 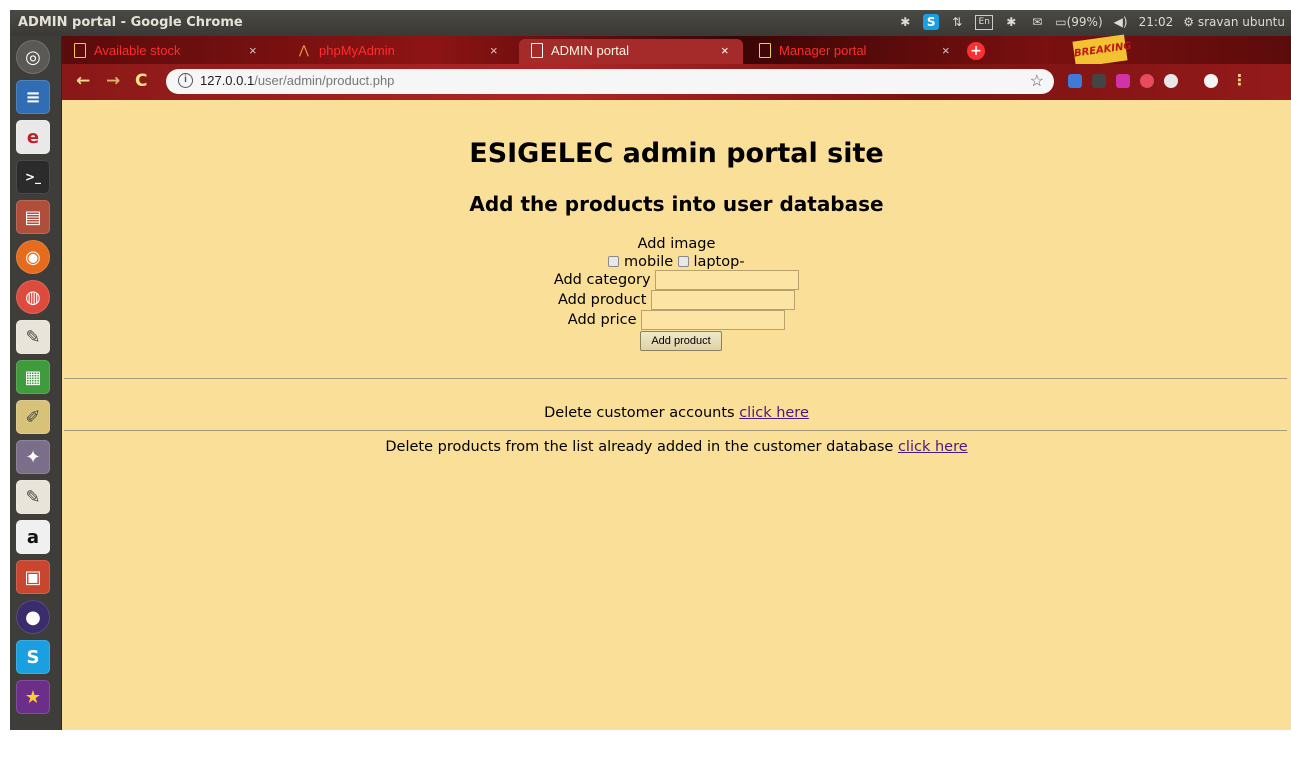 What do you see at coordinates (324, 80) in the screenshot?
I see `url-path: /user/admin/product.php` at bounding box center [324, 80].